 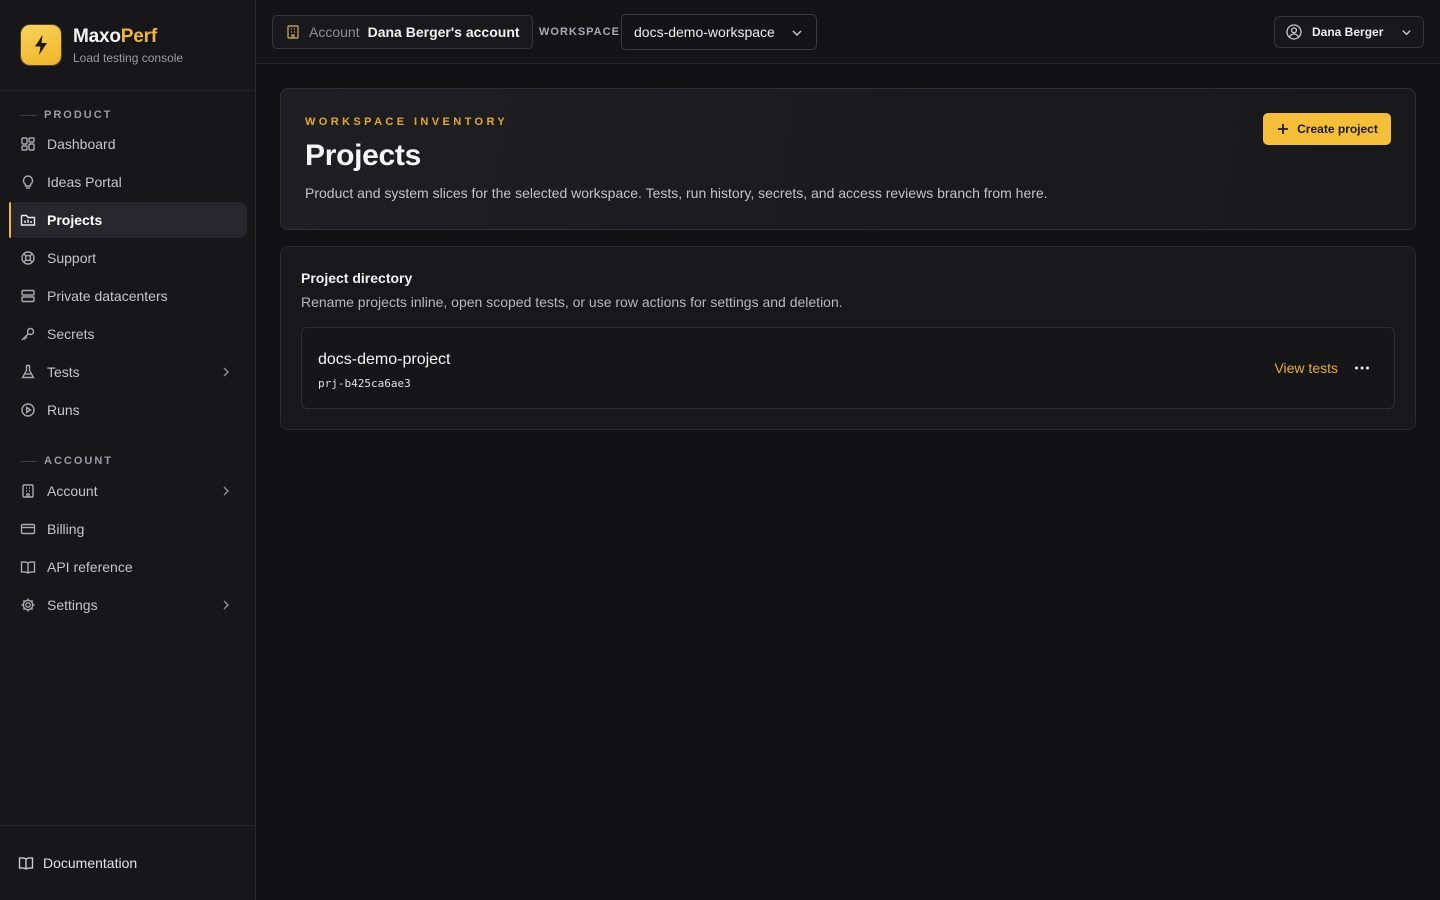 I want to click on sidebar-item-tests: Tests, so click(x=128, y=372).